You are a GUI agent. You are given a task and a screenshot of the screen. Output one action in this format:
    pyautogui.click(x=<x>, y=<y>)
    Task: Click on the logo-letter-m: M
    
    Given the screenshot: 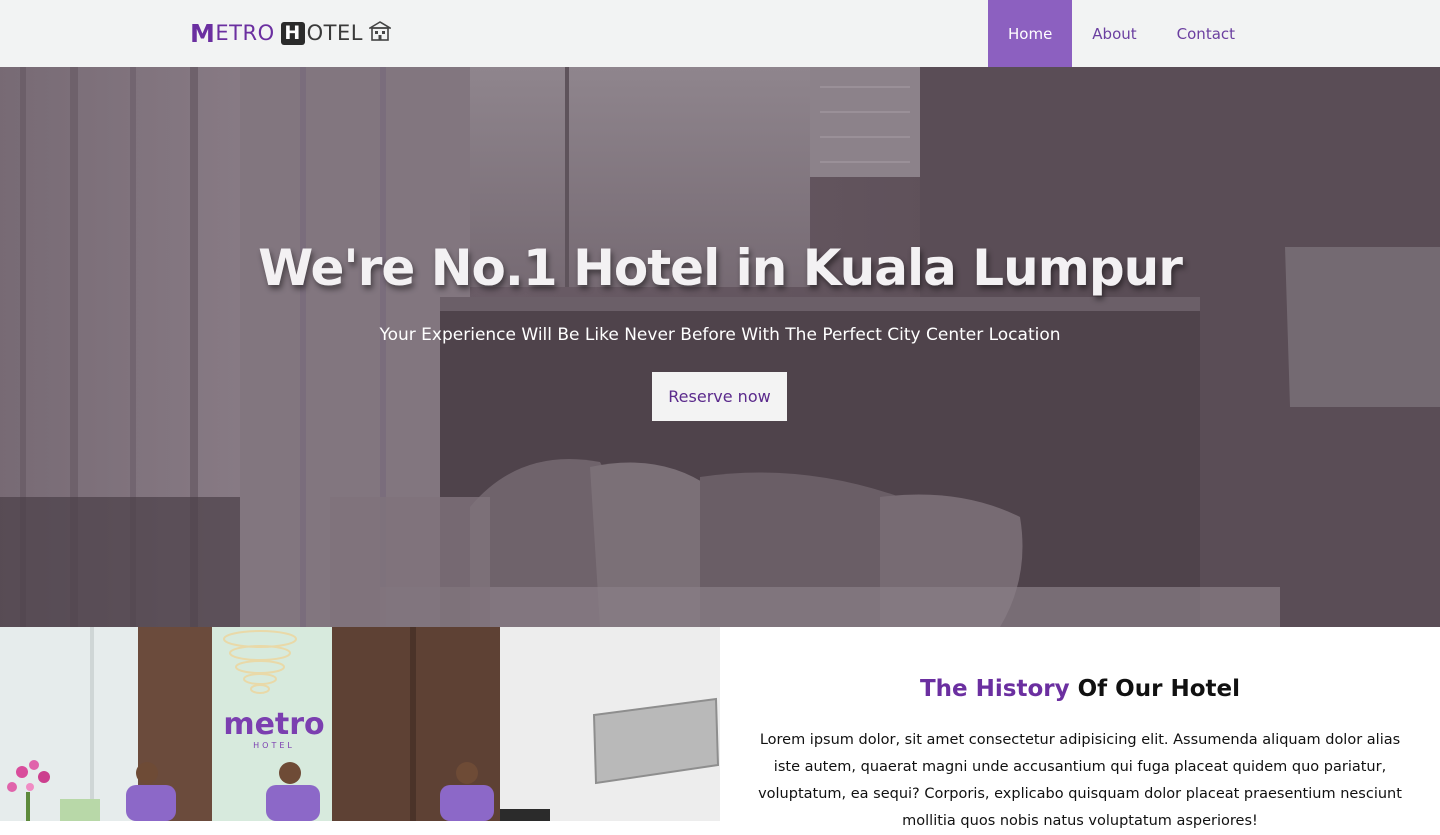 What is the action you would take?
    pyautogui.click(x=203, y=33)
    